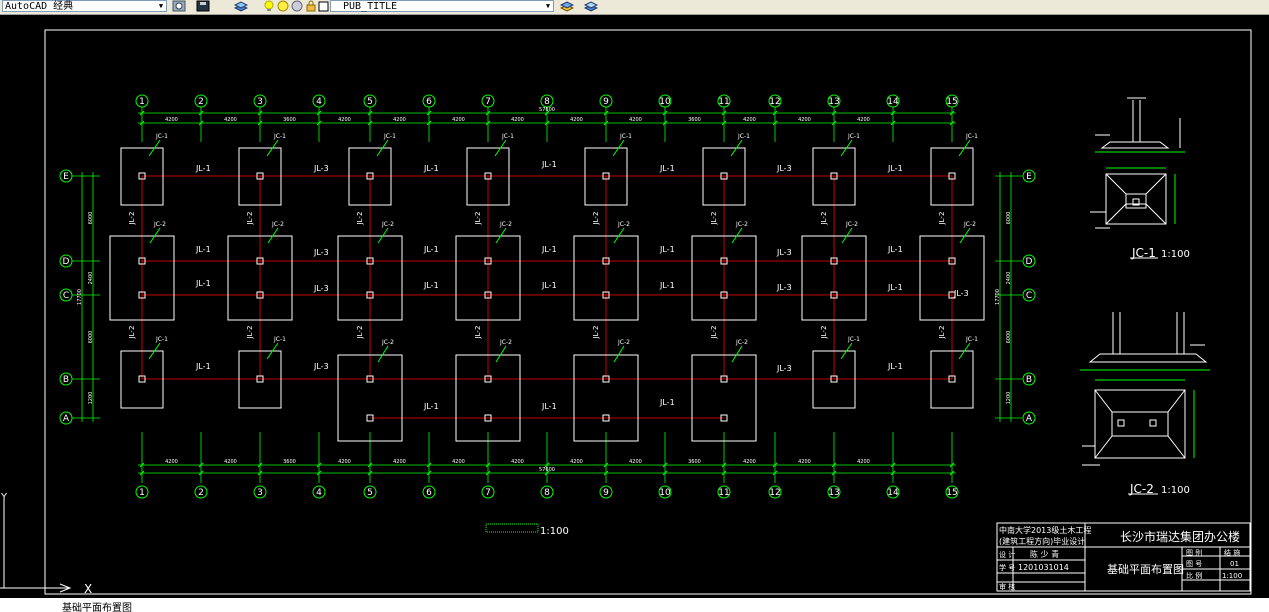 The height and width of the screenshot is (612, 1269). I want to click on axis-label: 12, so click(774, 493).